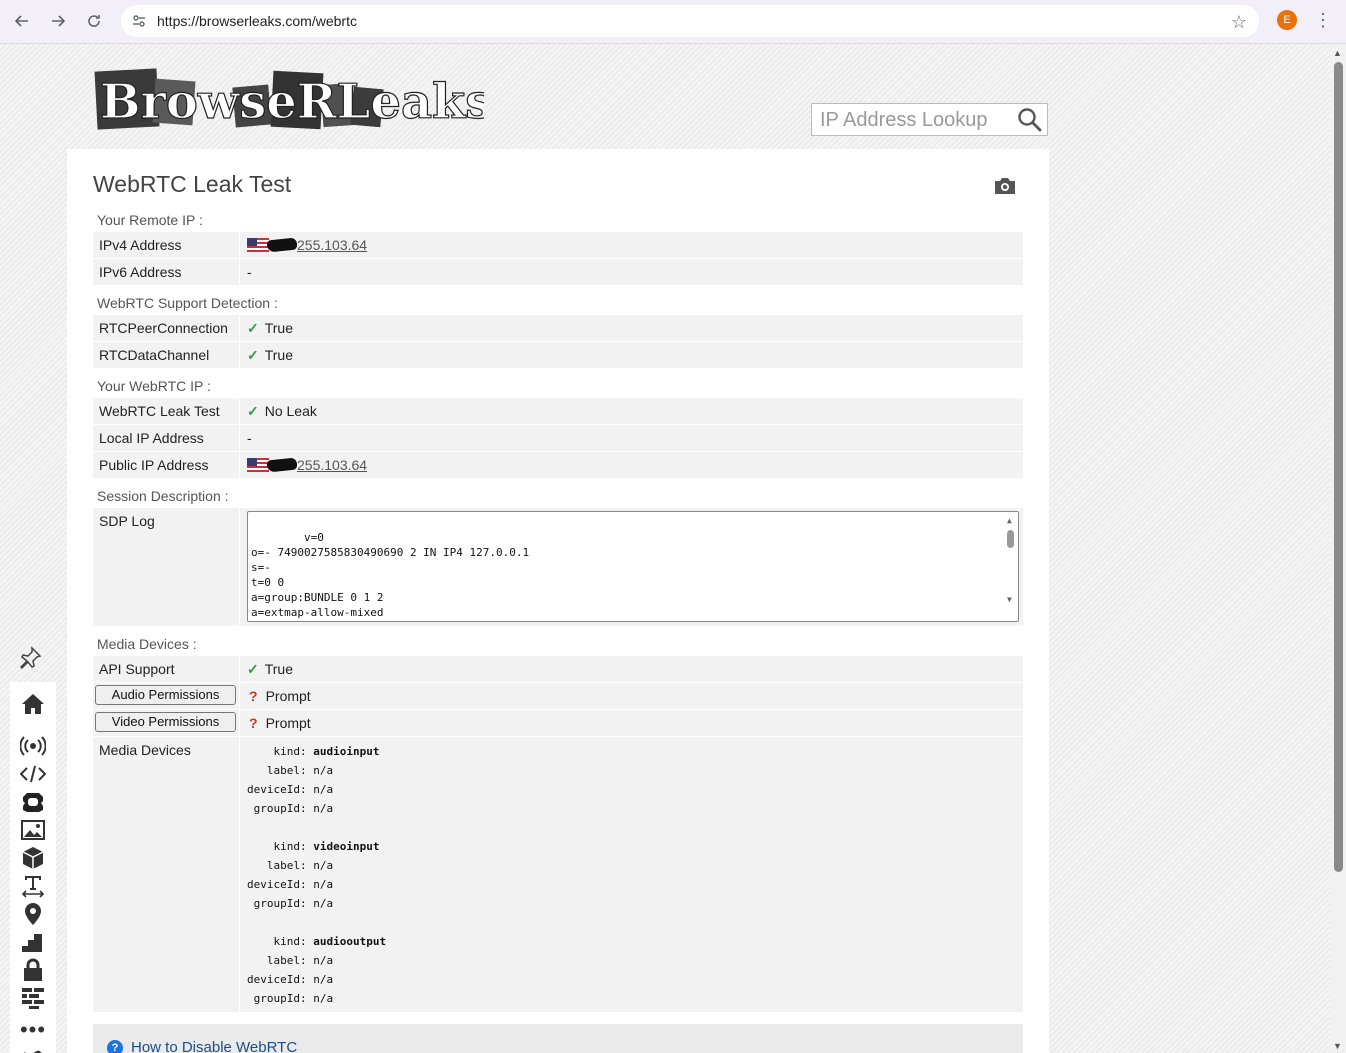  I want to click on scroll-up-arrow-icon: ▲, so click(1337, 53).